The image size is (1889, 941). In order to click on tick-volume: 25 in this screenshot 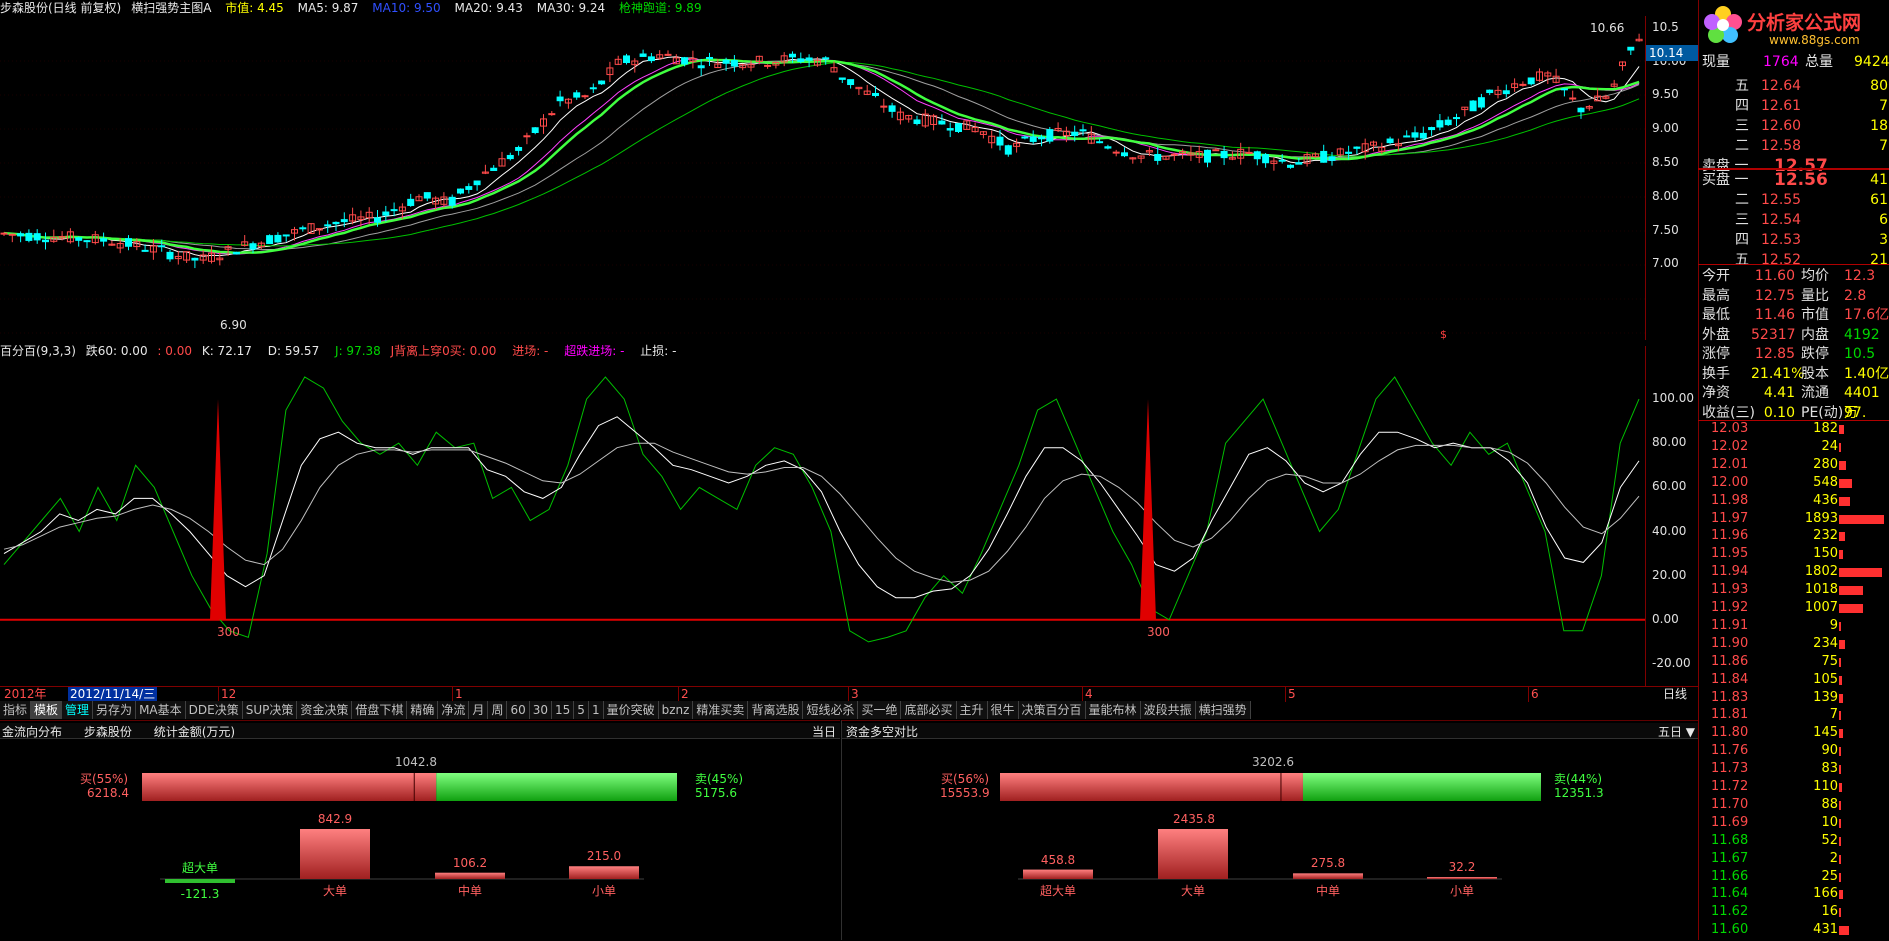, I will do `click(1829, 876)`.